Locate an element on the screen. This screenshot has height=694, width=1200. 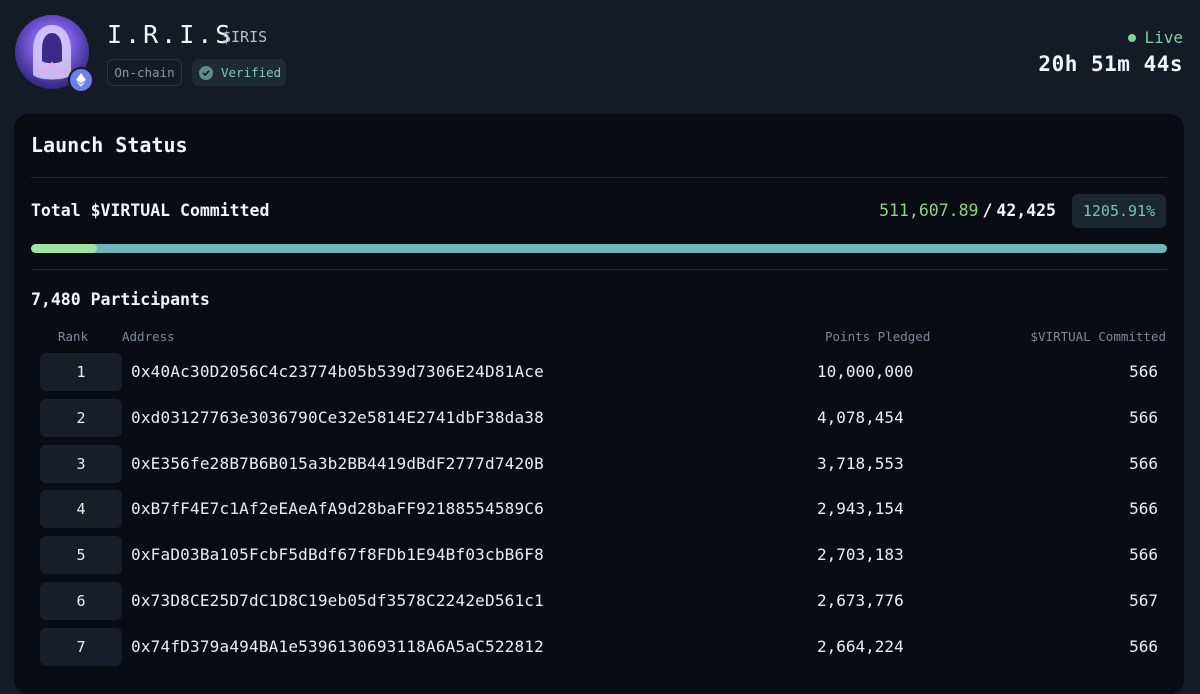
onchain-badge: On-chain is located at coordinates (144, 72).